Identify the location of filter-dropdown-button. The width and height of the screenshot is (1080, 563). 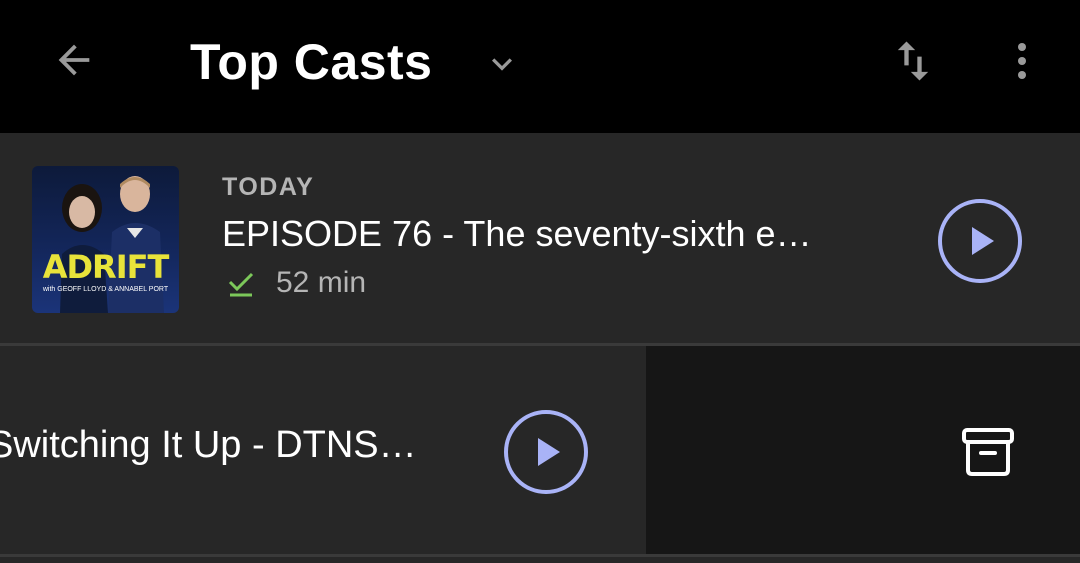
(502, 64).